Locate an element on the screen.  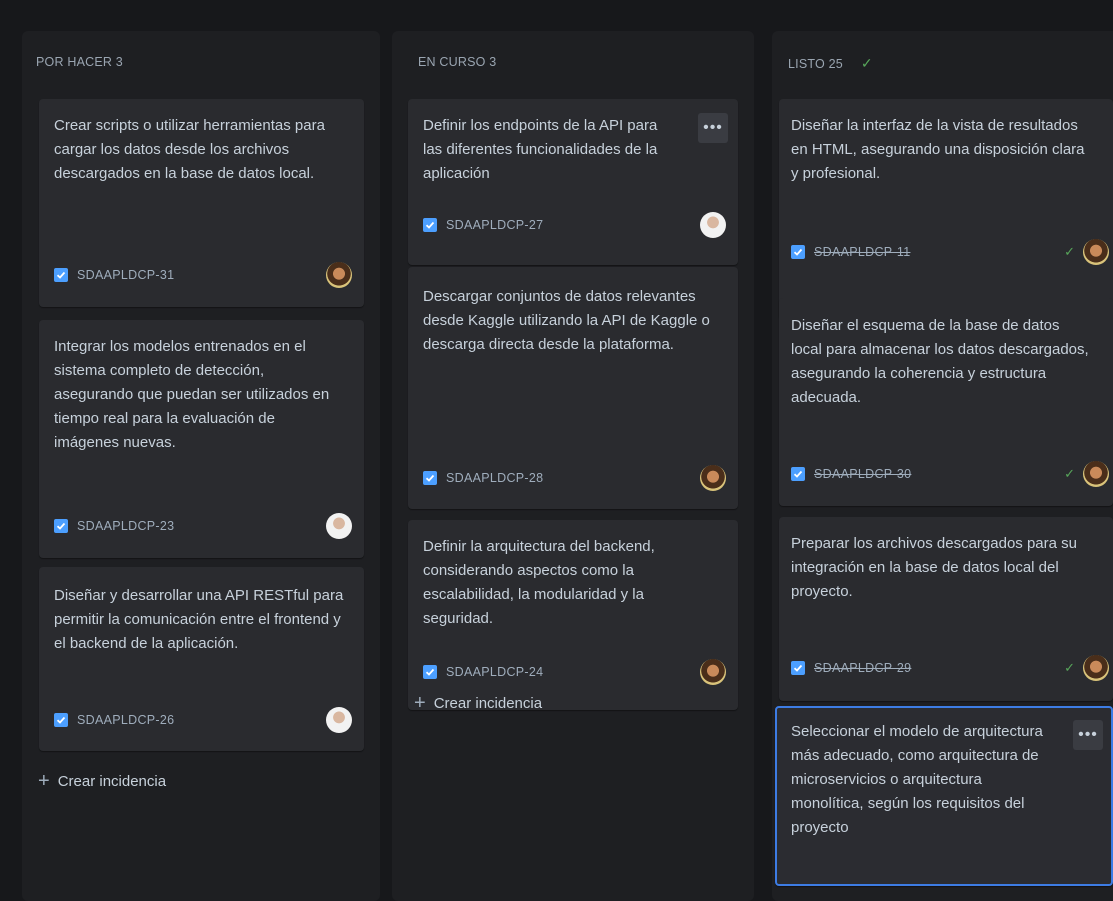
column-title: POR HACER 3 is located at coordinates (79, 62).